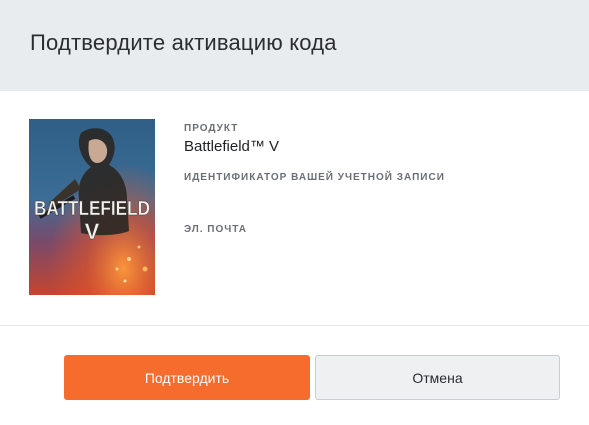 This screenshot has height=425, width=589. Describe the element at coordinates (183, 42) in the screenshot. I see `dialog-title: Подтвердите активацию кода` at that location.